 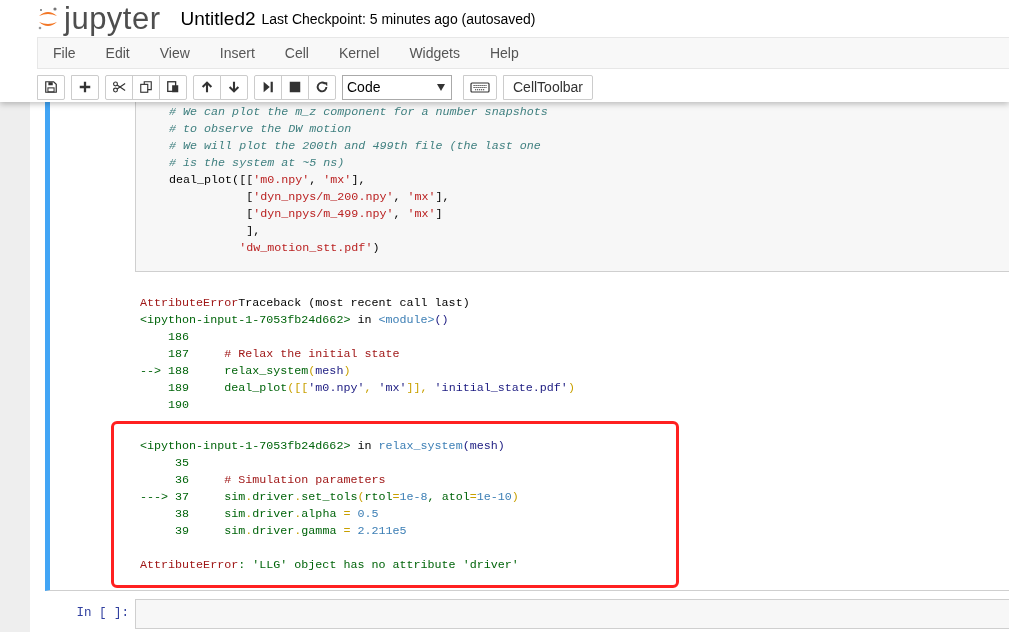 I want to click on plus-icon, so click(x=85, y=87).